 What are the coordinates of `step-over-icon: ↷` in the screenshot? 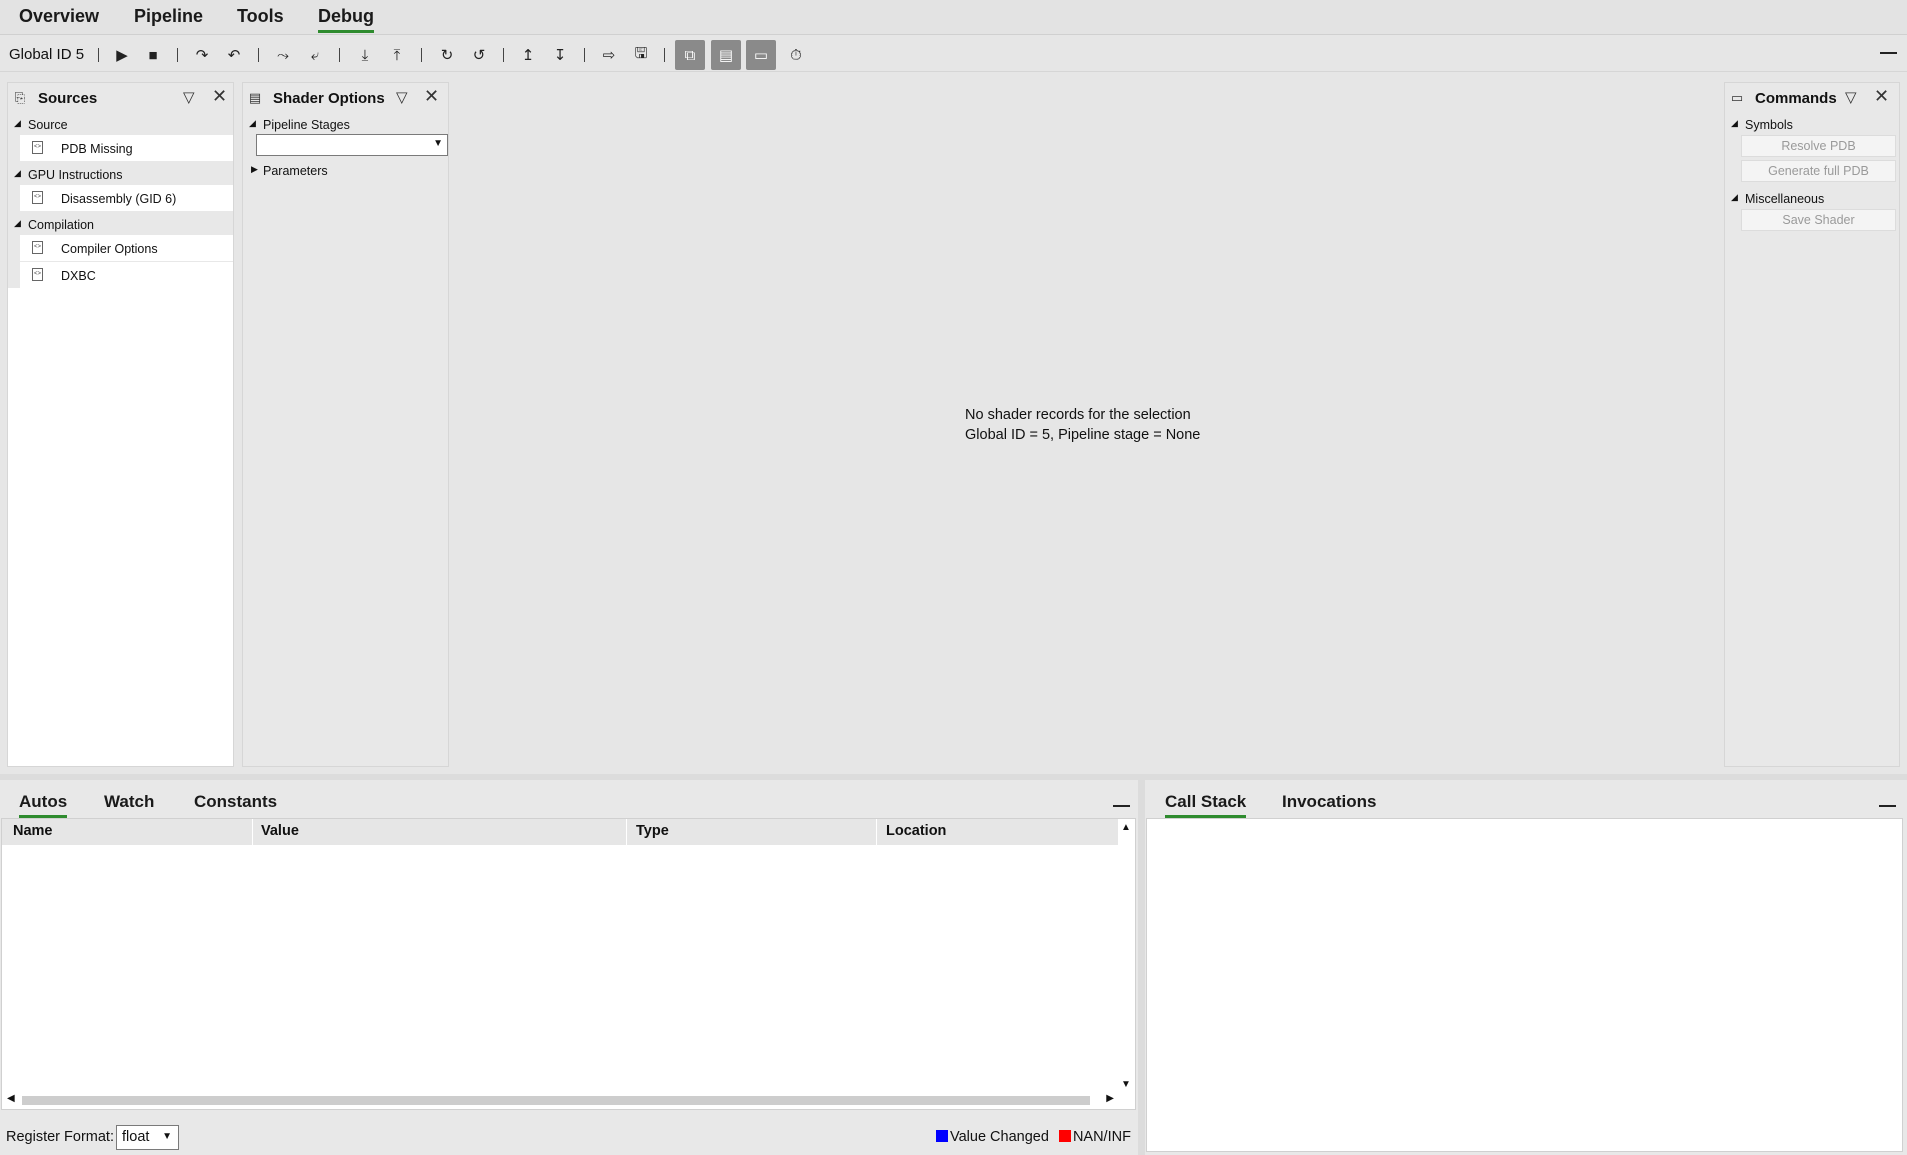 It's located at (202, 55).